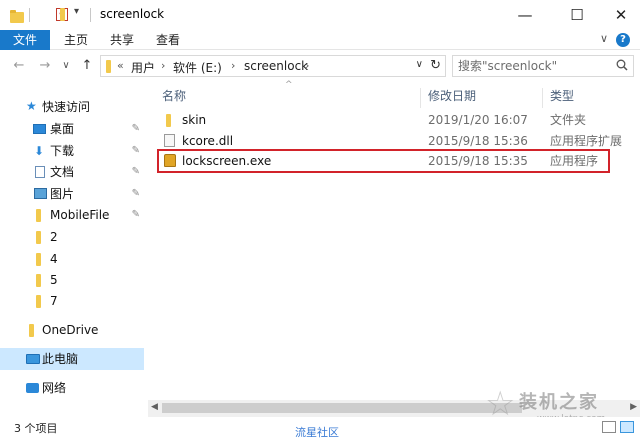  I want to click on refresh-icon: ↻, so click(435, 65).